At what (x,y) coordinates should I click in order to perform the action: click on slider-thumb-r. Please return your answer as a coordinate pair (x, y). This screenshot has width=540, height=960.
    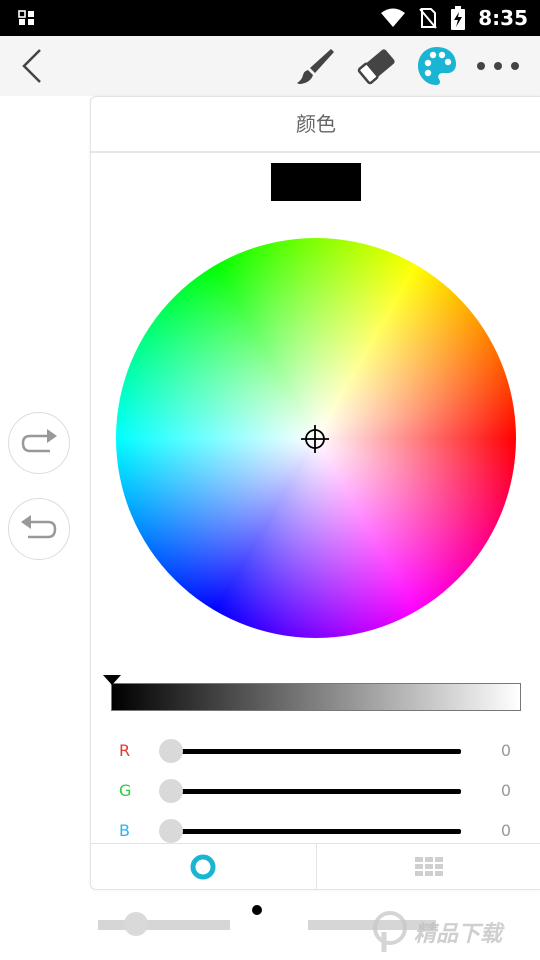
    Looking at the image, I should click on (171, 751).